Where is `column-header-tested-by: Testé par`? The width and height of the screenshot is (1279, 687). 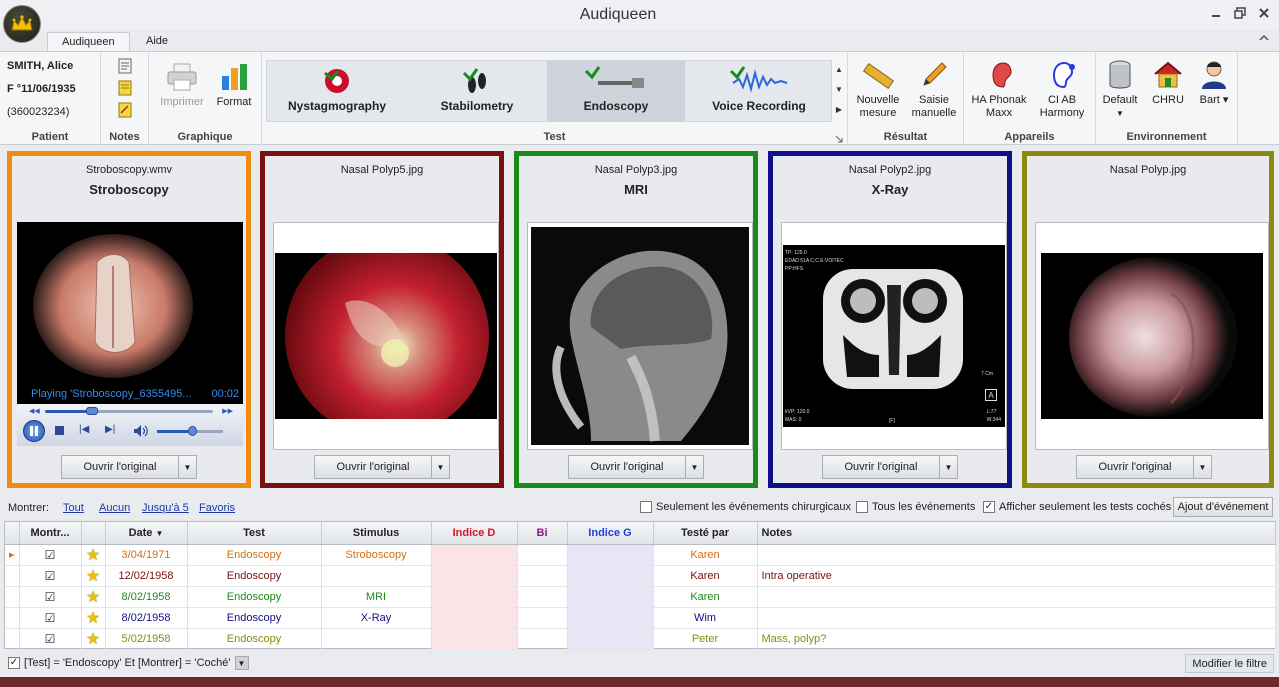 column-header-tested-by: Testé par is located at coordinates (705, 533).